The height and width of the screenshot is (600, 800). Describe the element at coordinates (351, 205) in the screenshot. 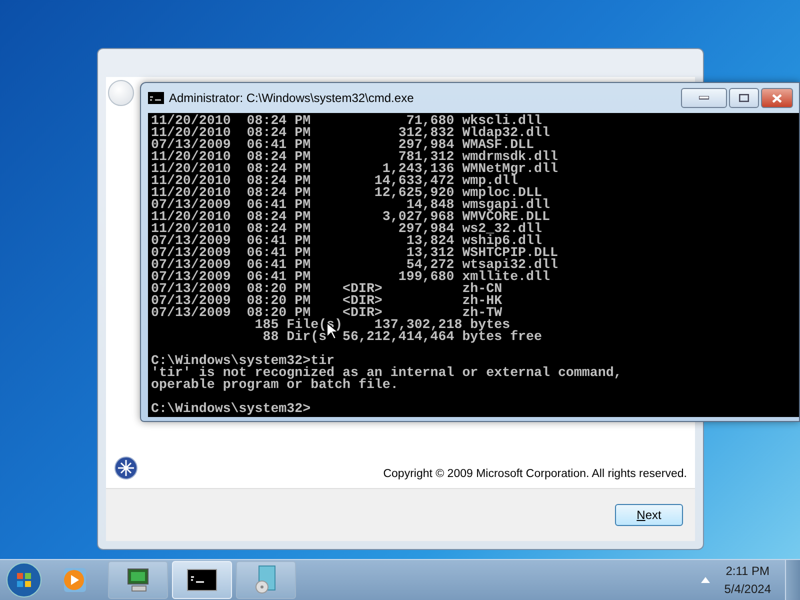

I see `console-line: 07/13/2009 06:41 PM 14,848 wmsgapi.dll` at that location.